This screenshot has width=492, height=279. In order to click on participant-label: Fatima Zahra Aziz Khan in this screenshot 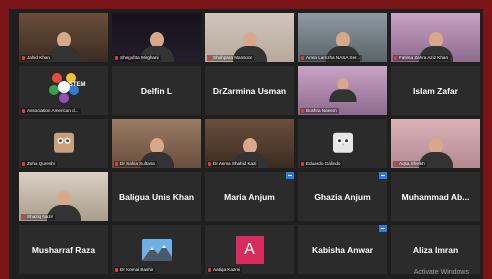, I will do `click(422, 58)`.